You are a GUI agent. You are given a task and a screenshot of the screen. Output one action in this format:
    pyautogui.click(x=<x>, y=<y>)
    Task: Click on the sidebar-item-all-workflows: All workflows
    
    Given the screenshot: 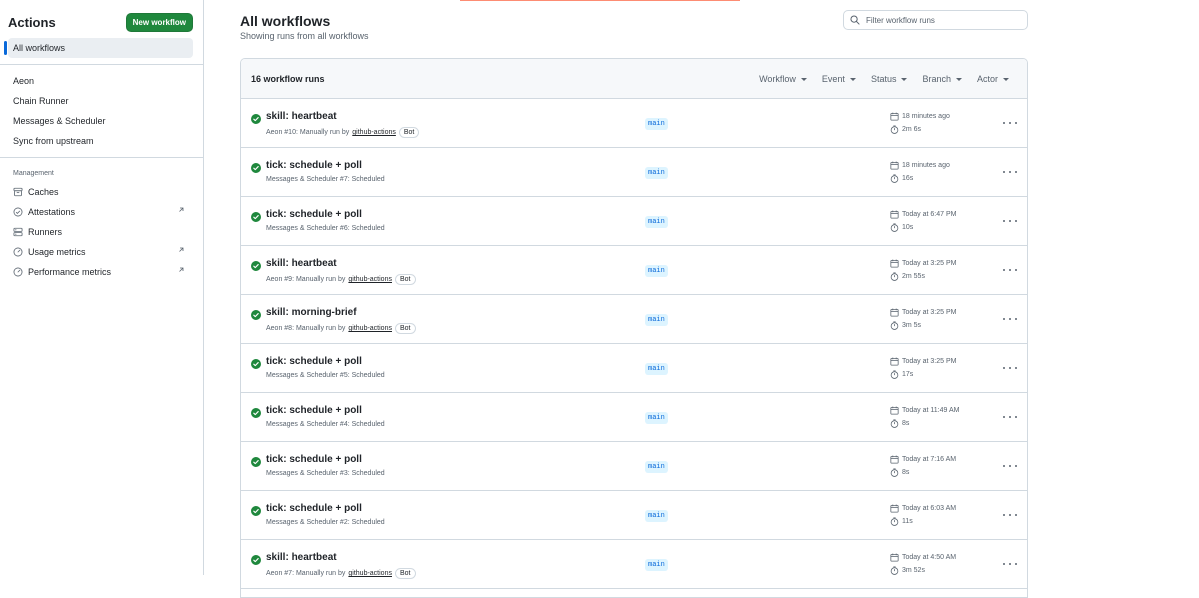 What is the action you would take?
    pyautogui.click(x=98, y=48)
    